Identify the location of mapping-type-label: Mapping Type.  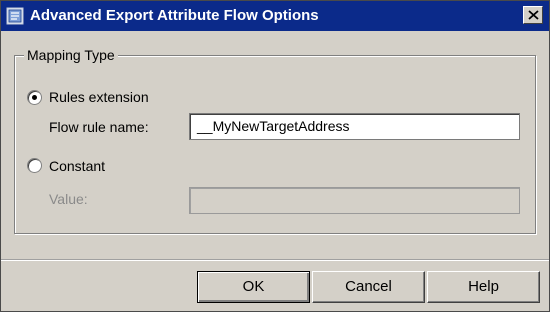
(71, 55).